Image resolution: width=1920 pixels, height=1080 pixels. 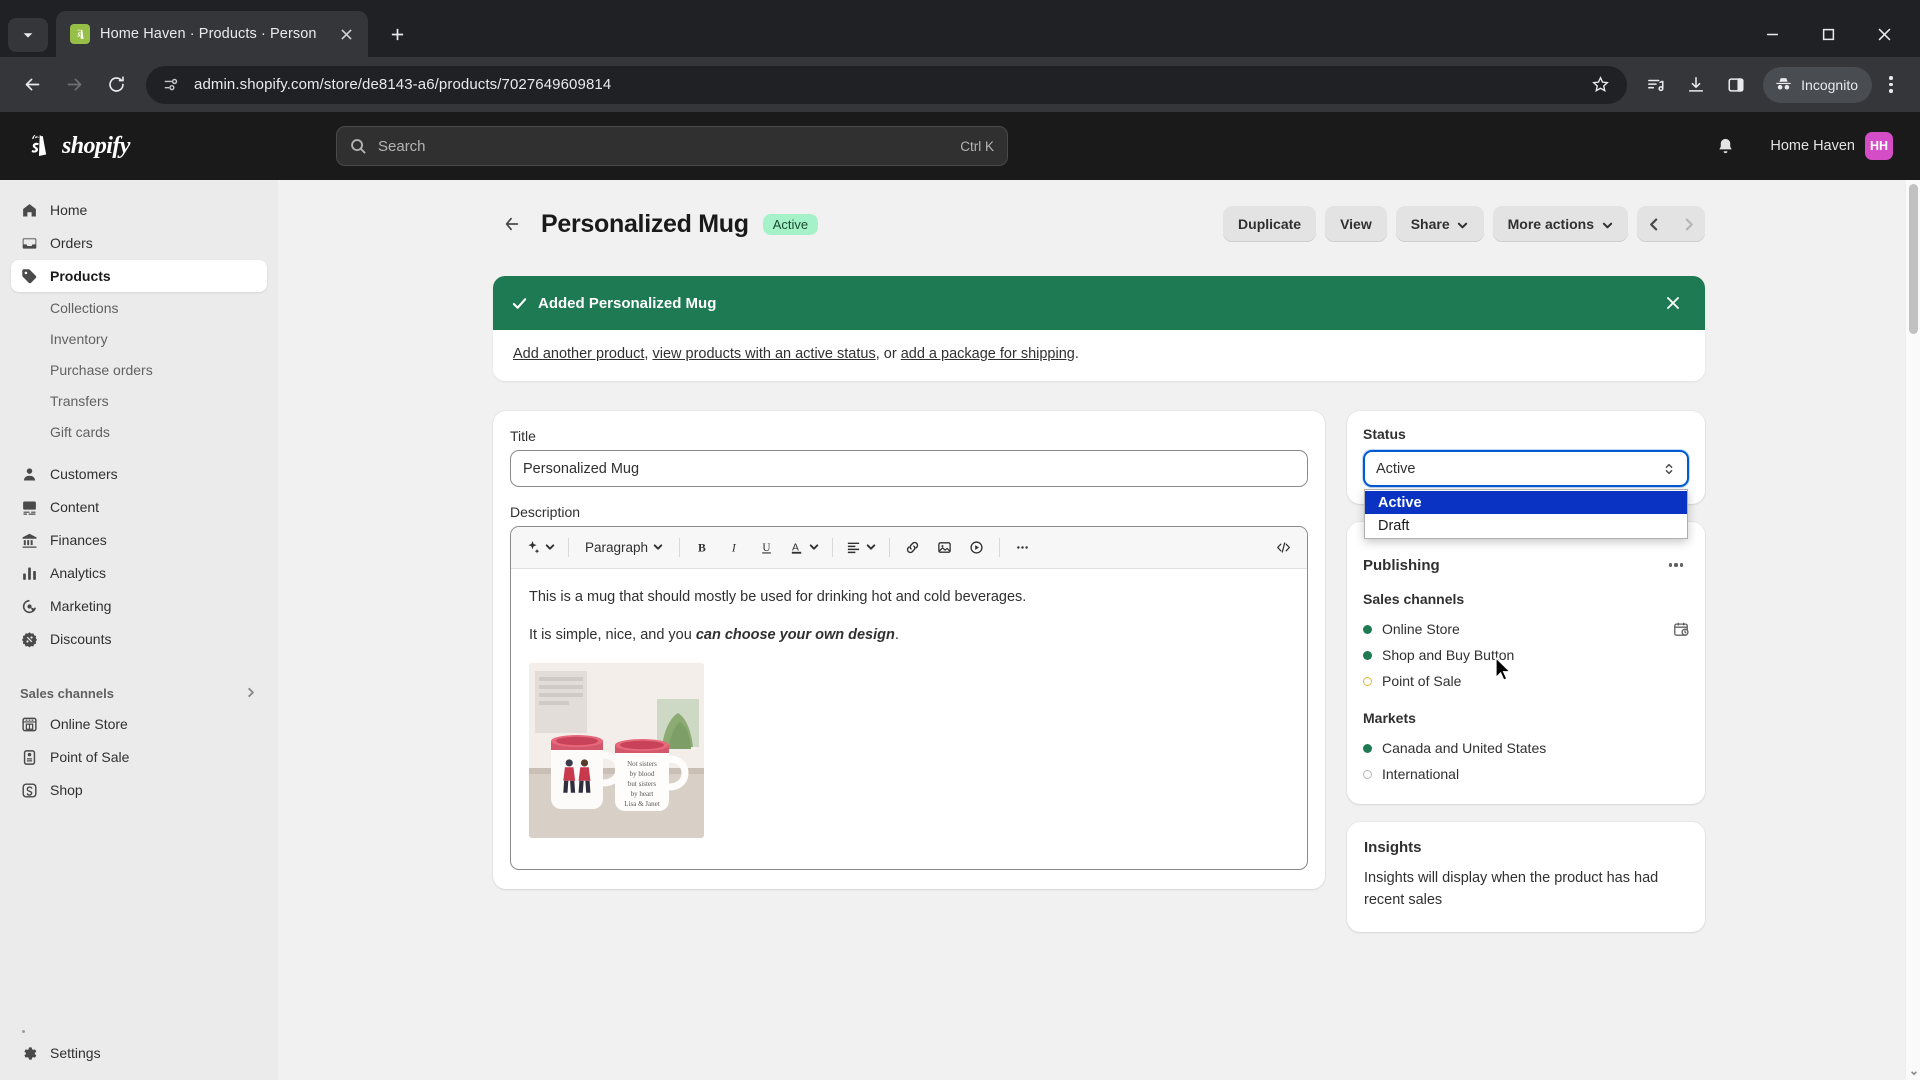 I want to click on sidebar-item-discounts: Discounts, so click(x=139, y=639).